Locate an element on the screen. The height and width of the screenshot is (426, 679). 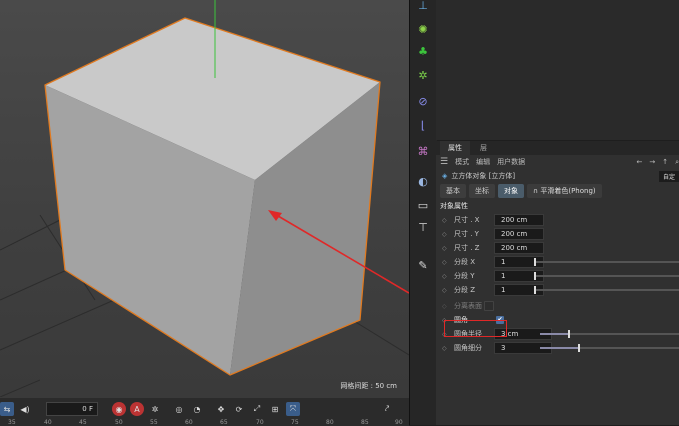
segments-y-slider is located at coordinates (606, 276).